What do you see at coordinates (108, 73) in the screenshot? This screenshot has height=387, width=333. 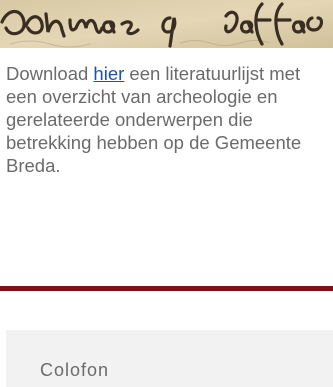 I see `download-here-link: hier` at bounding box center [108, 73].